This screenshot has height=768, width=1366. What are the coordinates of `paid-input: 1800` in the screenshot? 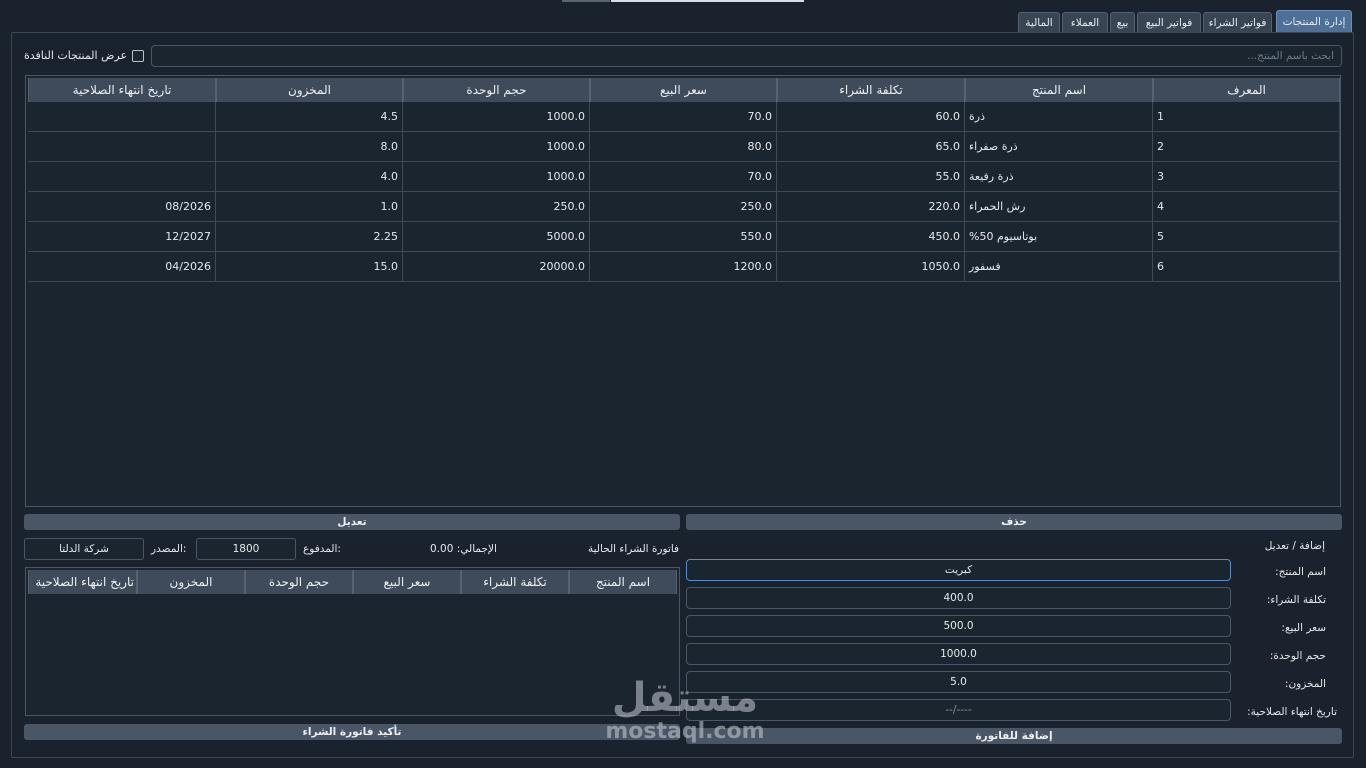 It's located at (246, 549).